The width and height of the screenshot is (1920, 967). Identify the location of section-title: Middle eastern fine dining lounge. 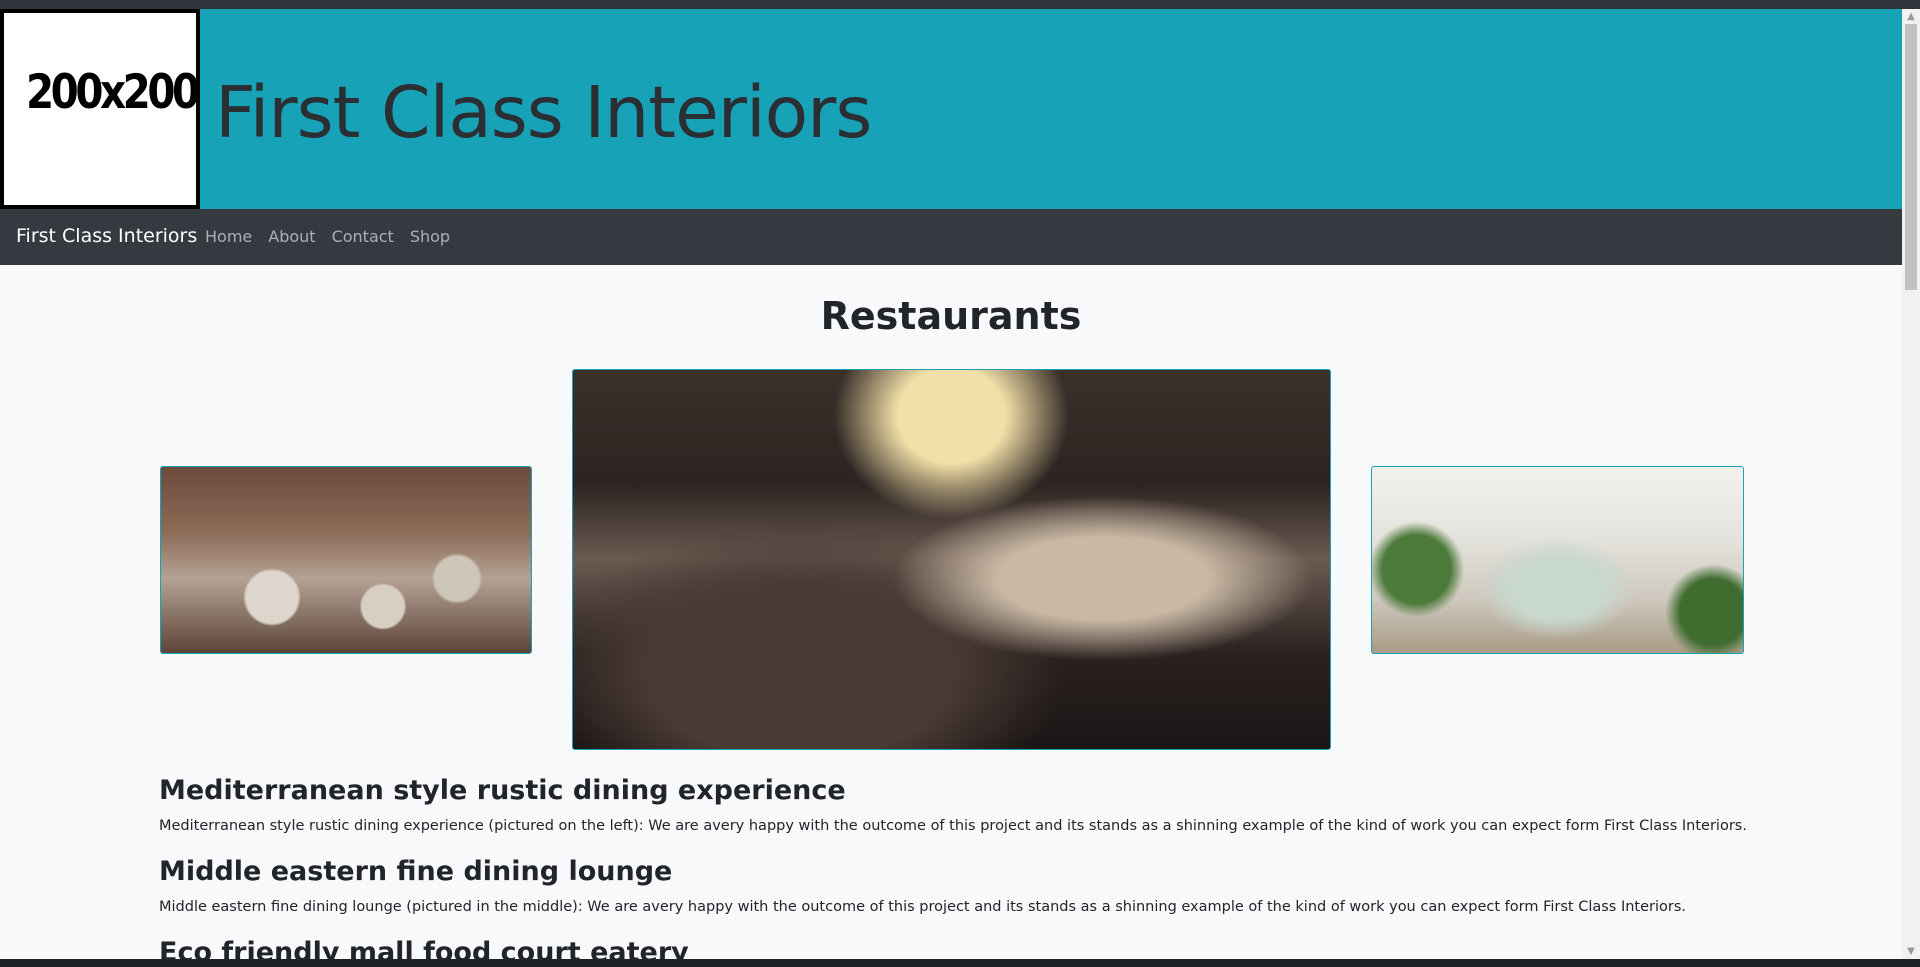
(416, 871).